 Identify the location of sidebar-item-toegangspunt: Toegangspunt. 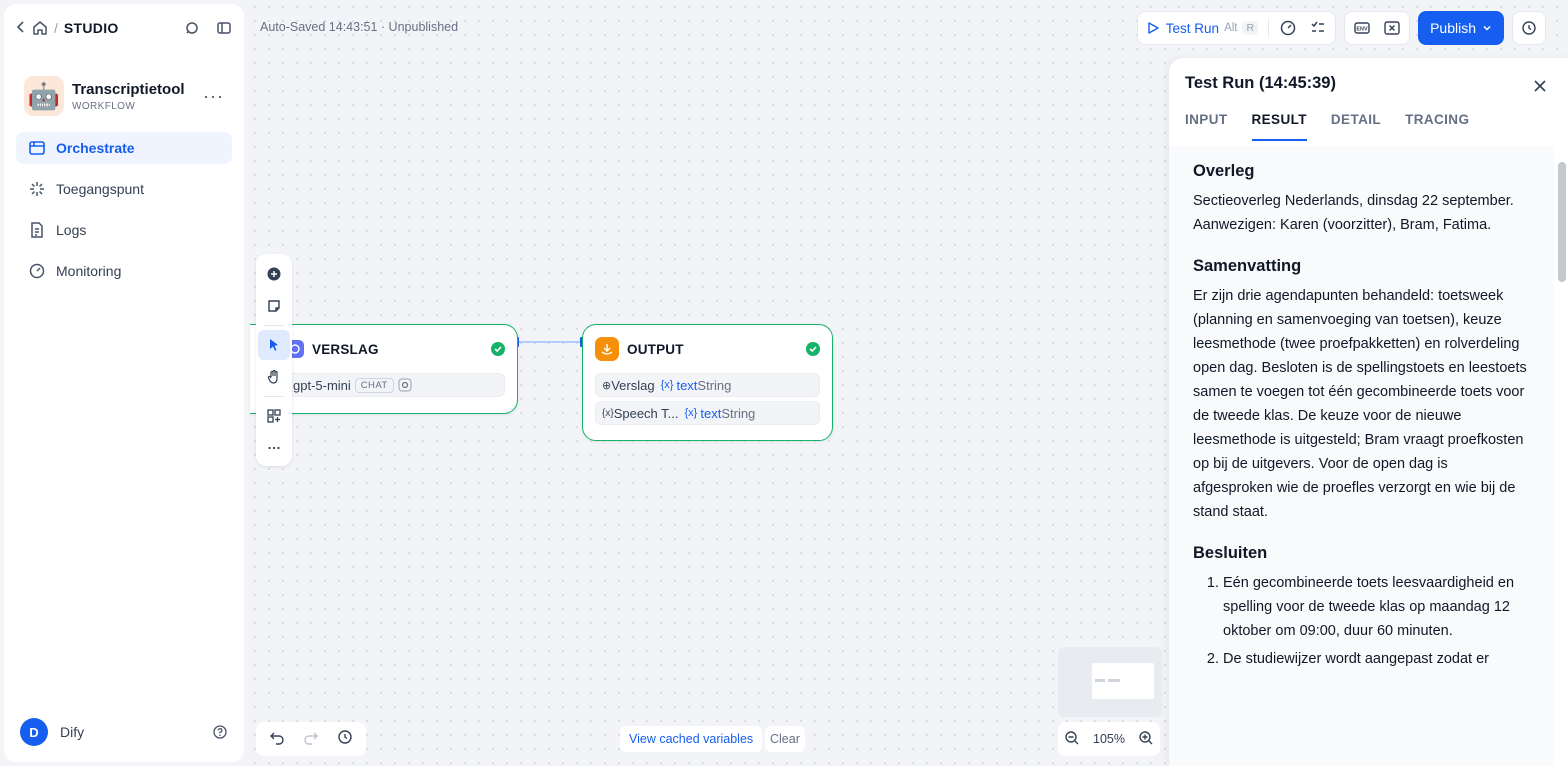
(124, 189).